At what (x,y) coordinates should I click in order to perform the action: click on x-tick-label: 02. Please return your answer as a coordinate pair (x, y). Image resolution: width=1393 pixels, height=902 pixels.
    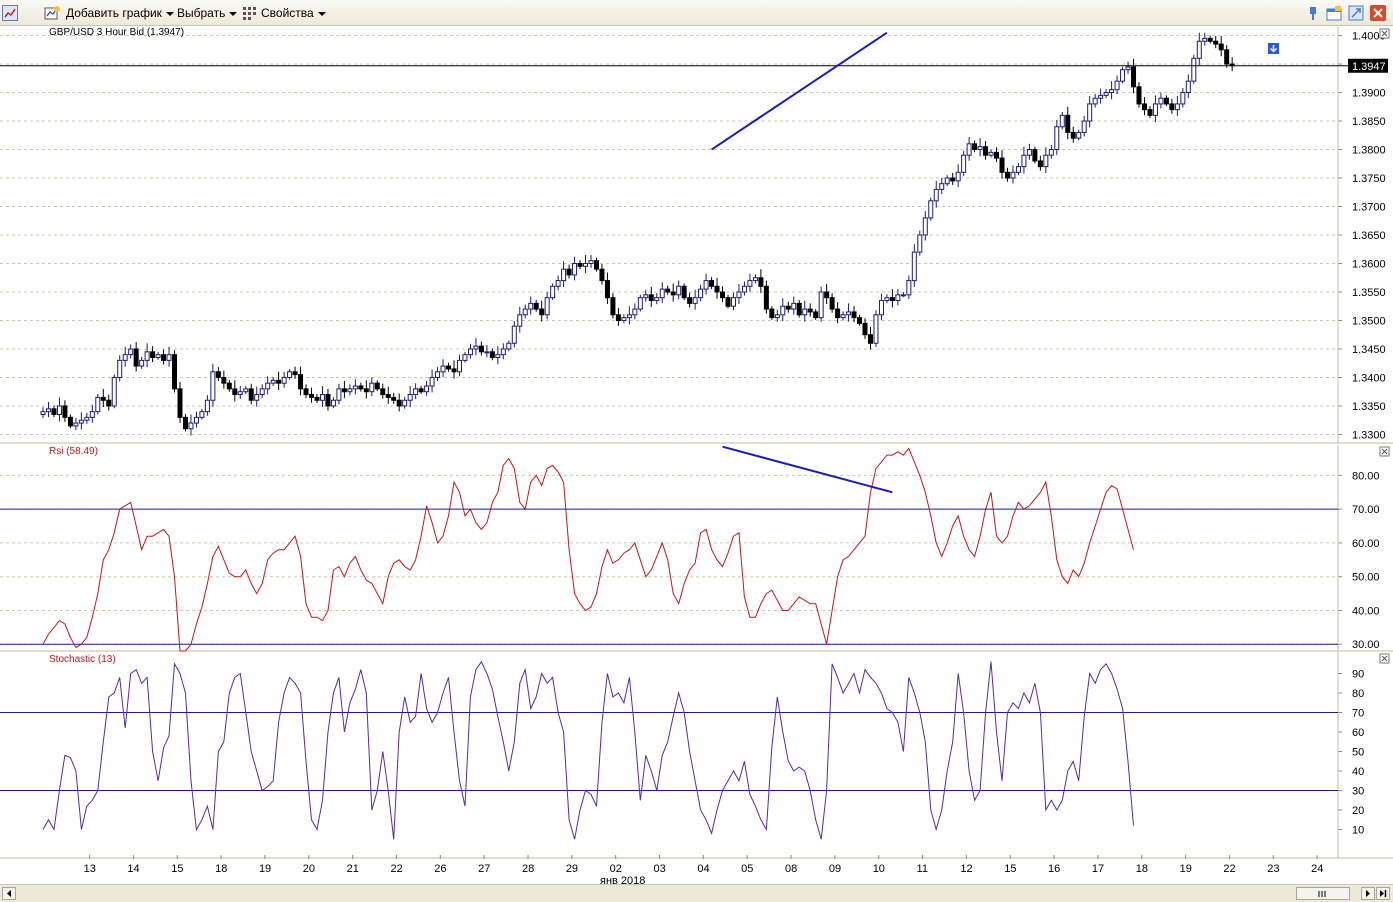
    Looking at the image, I should click on (616, 869).